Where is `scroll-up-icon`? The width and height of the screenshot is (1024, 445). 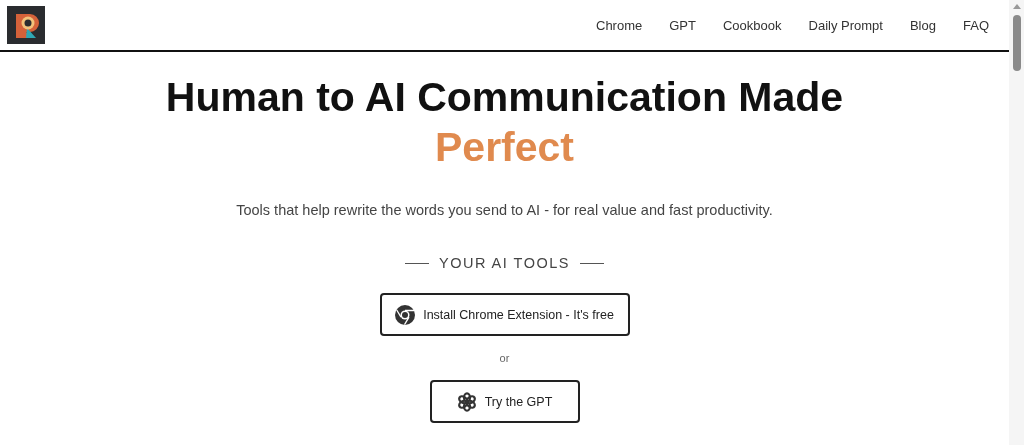
scroll-up-icon is located at coordinates (1016, 6).